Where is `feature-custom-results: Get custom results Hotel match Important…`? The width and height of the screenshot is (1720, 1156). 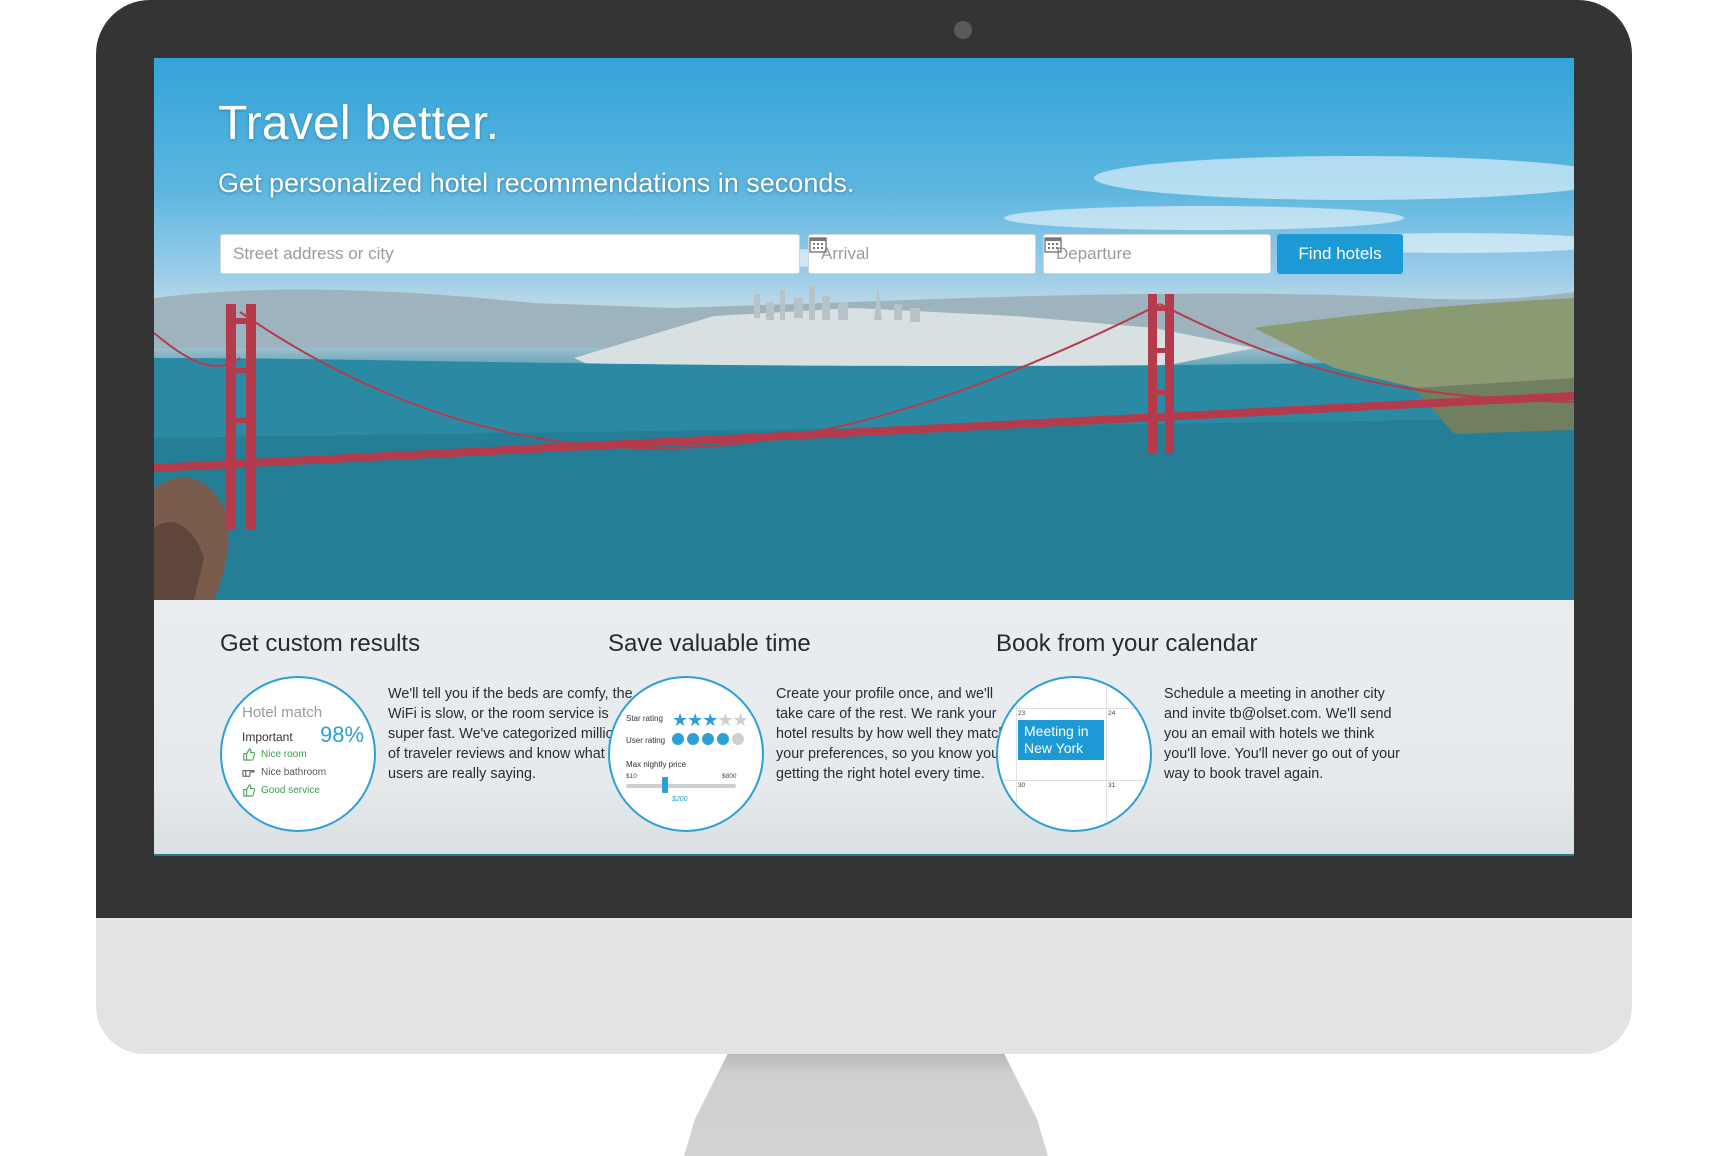 feature-custom-results: Get custom results Hotel match Important… is located at coordinates (426, 728).